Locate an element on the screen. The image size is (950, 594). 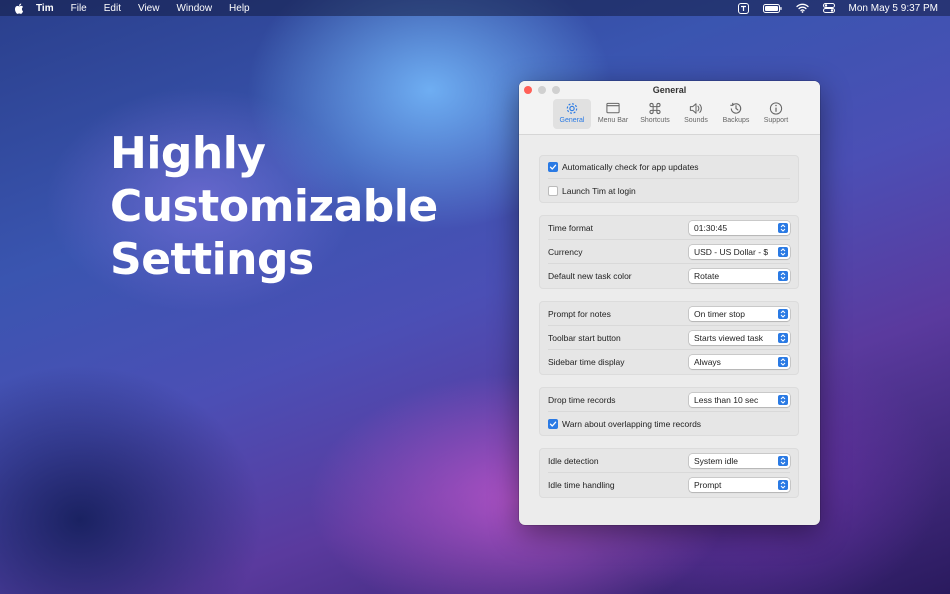
tab-backups: Backups is located at coordinates (736, 114).